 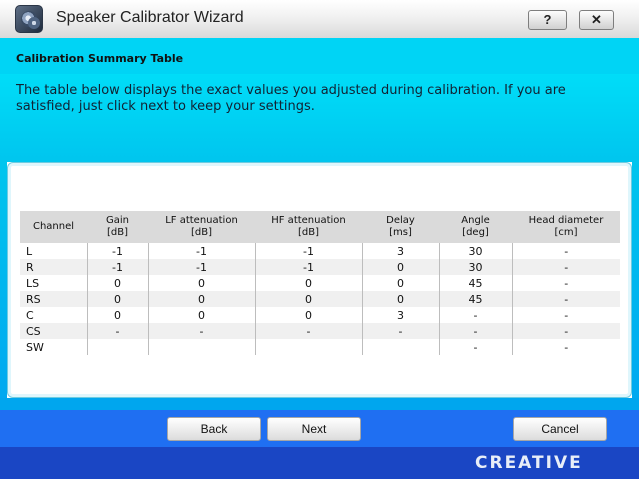 What do you see at coordinates (29, 19) in the screenshot?
I see `speaker-icon` at bounding box center [29, 19].